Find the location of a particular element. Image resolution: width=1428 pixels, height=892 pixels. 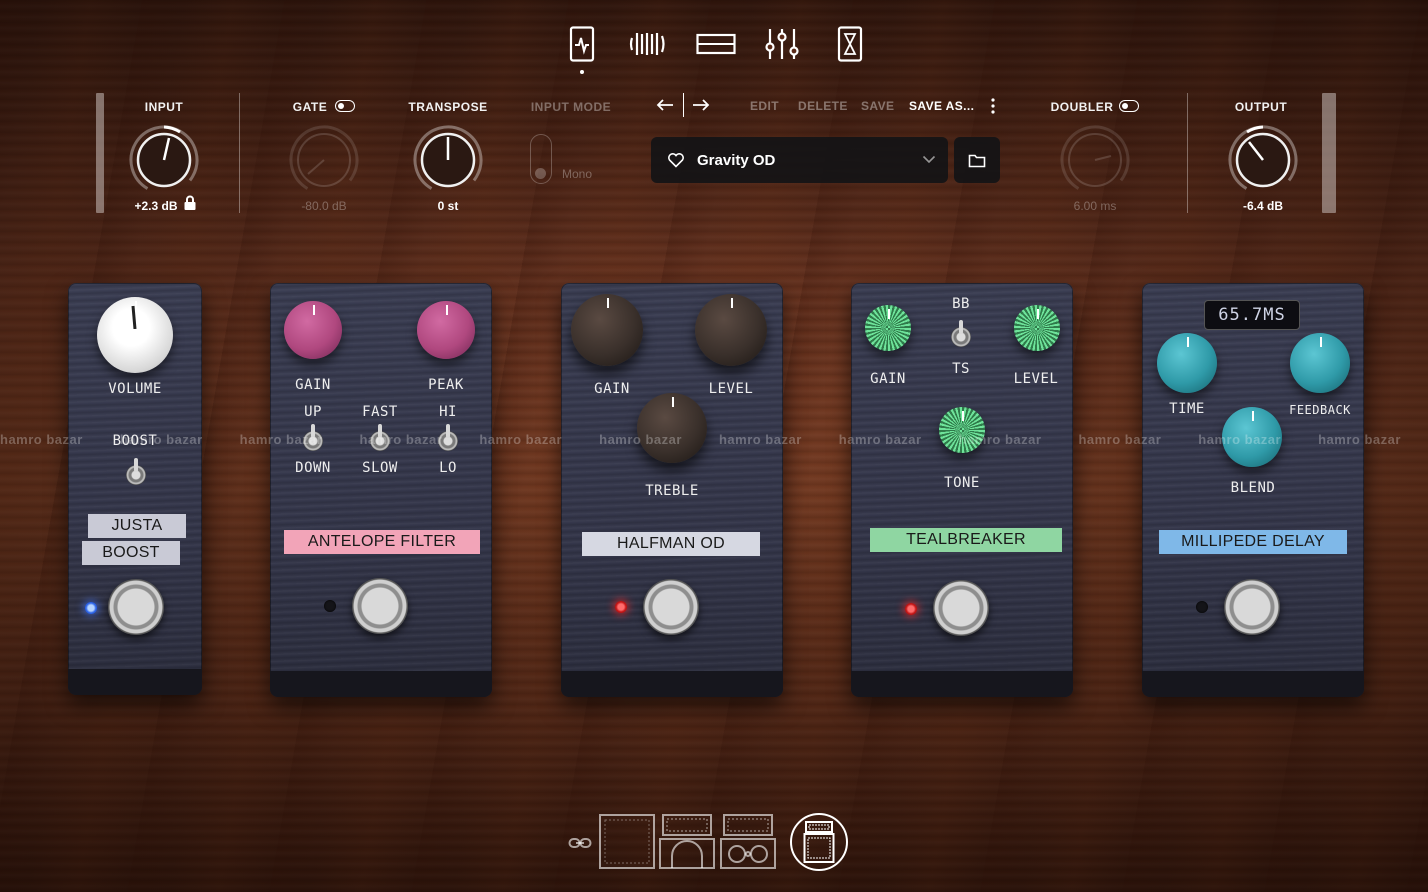

output-label: OUTPUT is located at coordinates (1261, 107).